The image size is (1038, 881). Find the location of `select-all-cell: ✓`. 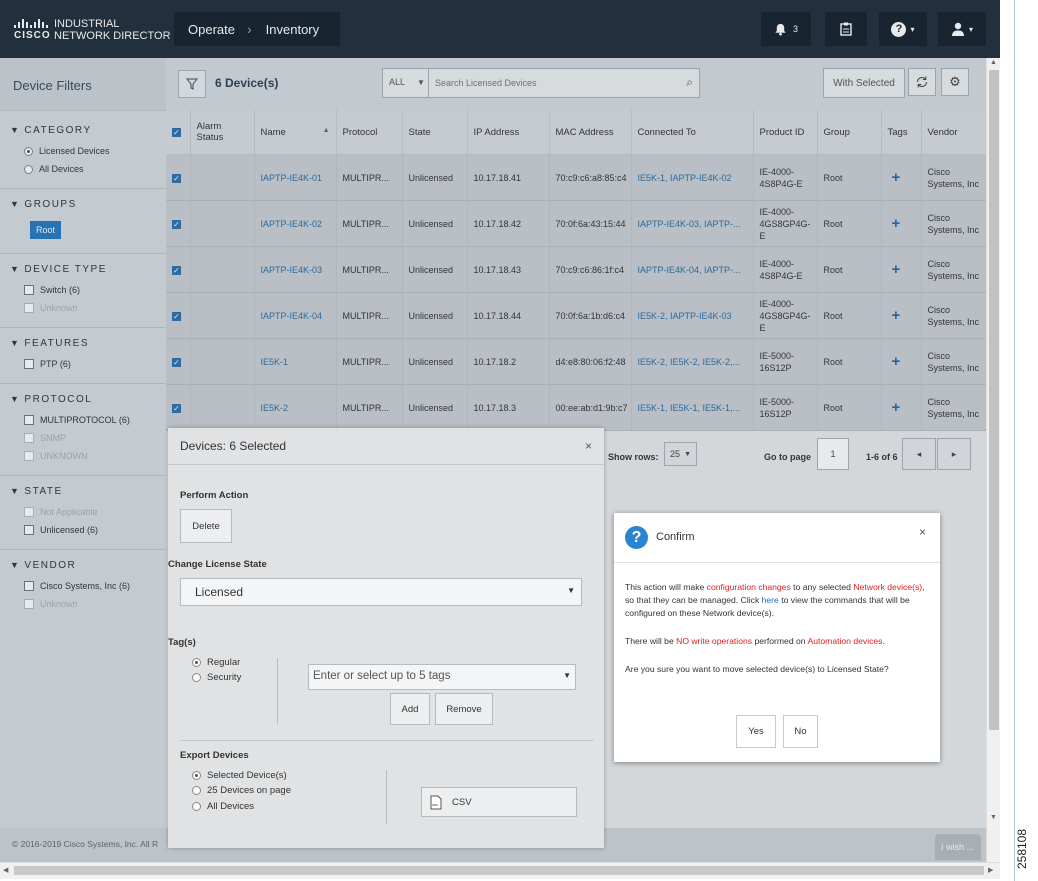

select-all-cell: ✓ is located at coordinates (178, 132).